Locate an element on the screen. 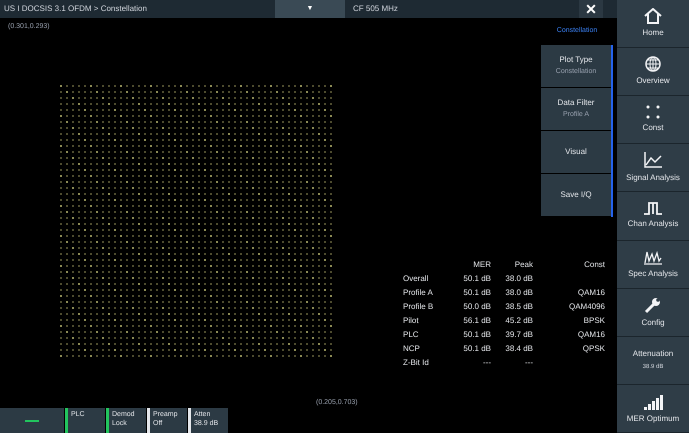 The width and height of the screenshot is (689, 433). softkey-button: Save I/Q is located at coordinates (576, 195).